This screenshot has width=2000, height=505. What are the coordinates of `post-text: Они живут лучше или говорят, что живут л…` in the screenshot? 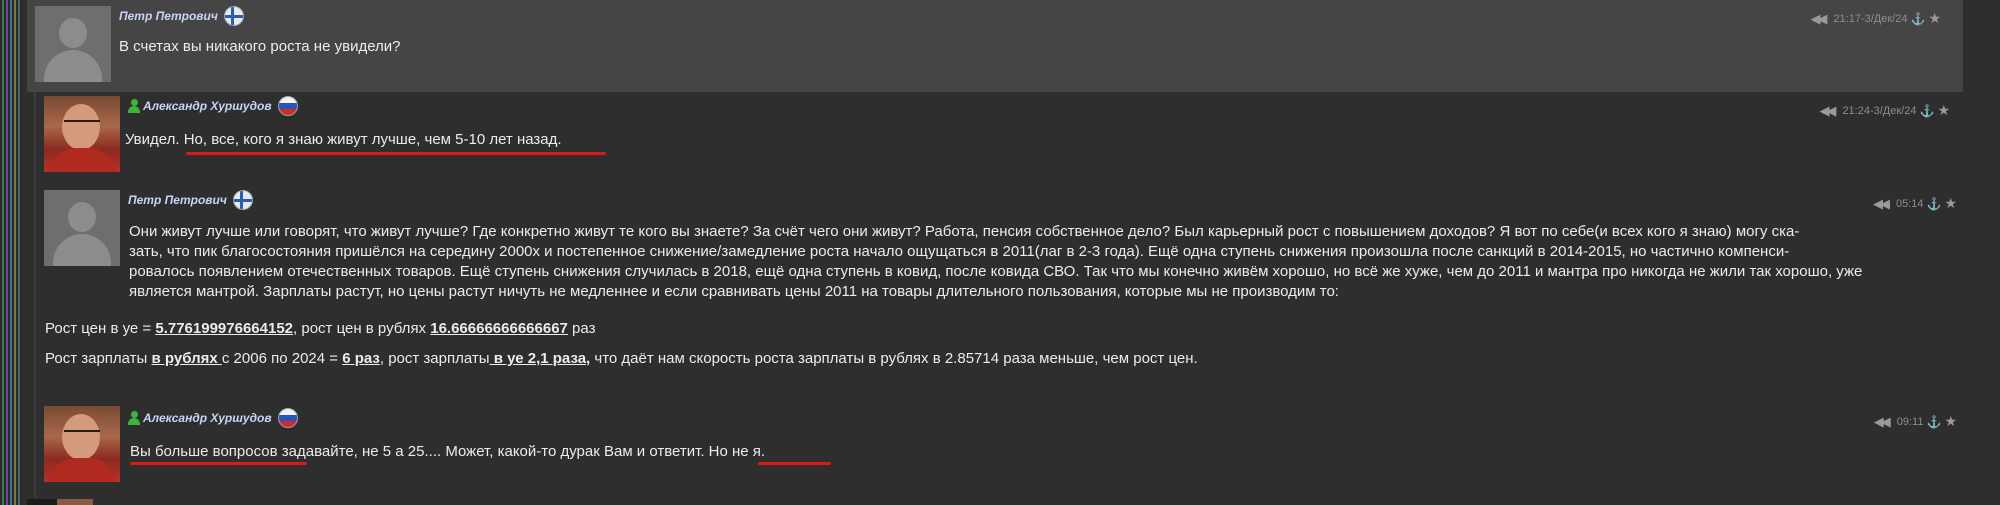 It's located at (1044, 262).